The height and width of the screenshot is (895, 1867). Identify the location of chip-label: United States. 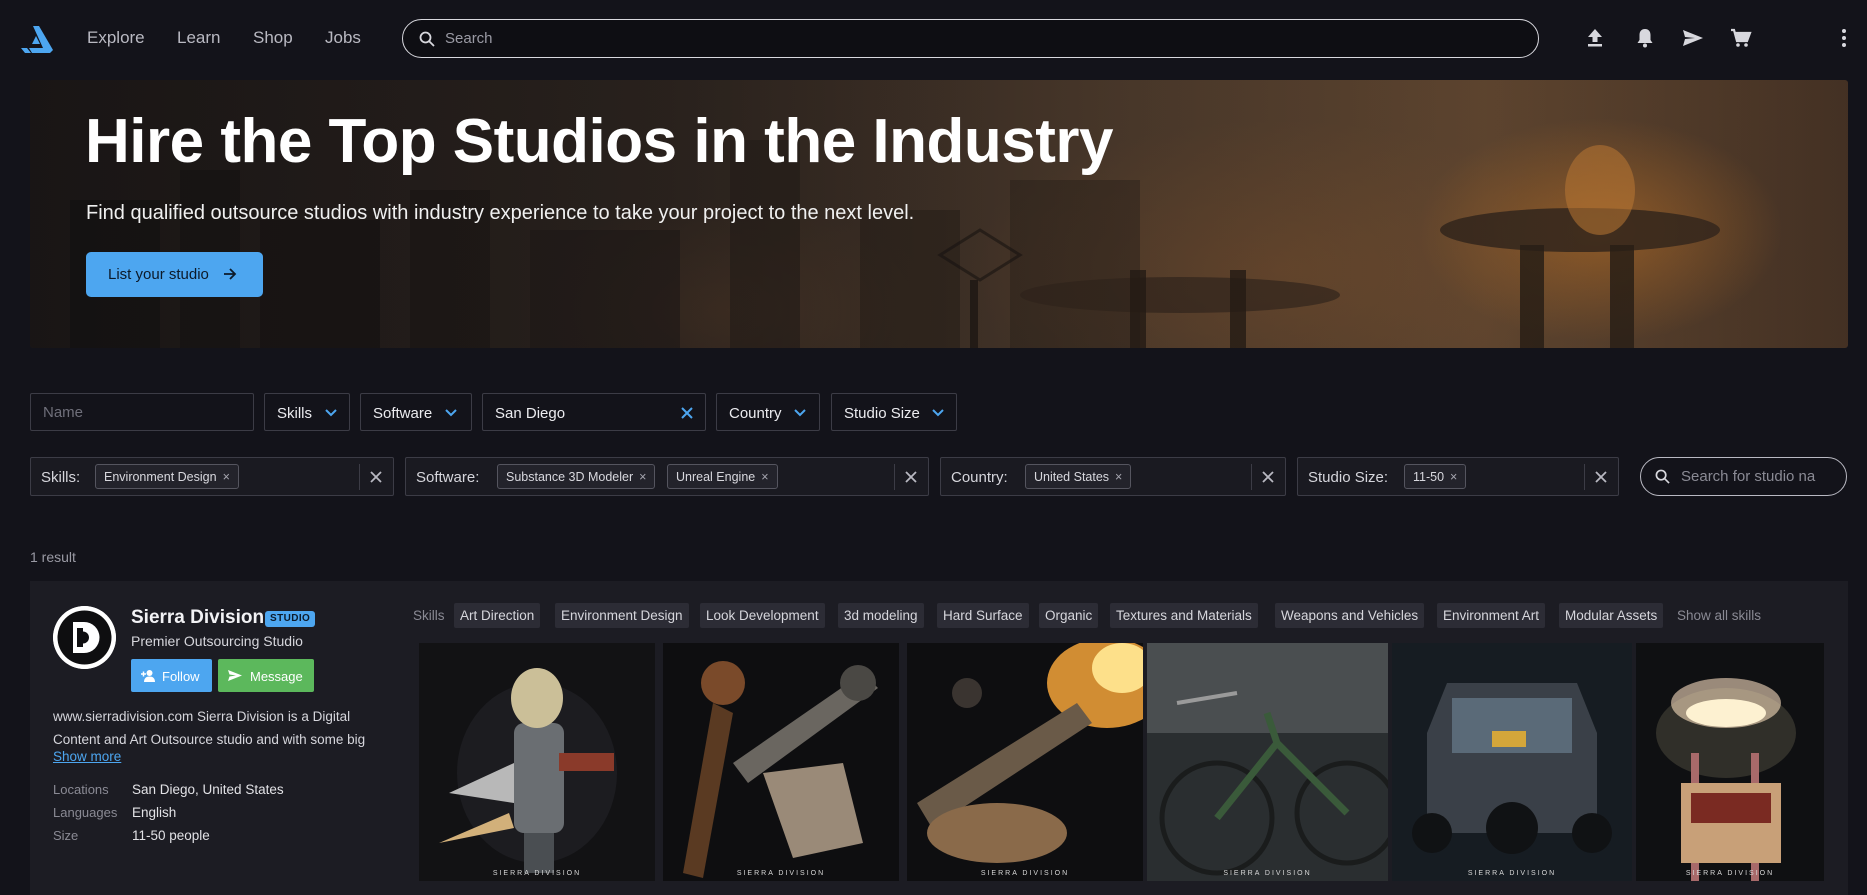
(1072, 477).